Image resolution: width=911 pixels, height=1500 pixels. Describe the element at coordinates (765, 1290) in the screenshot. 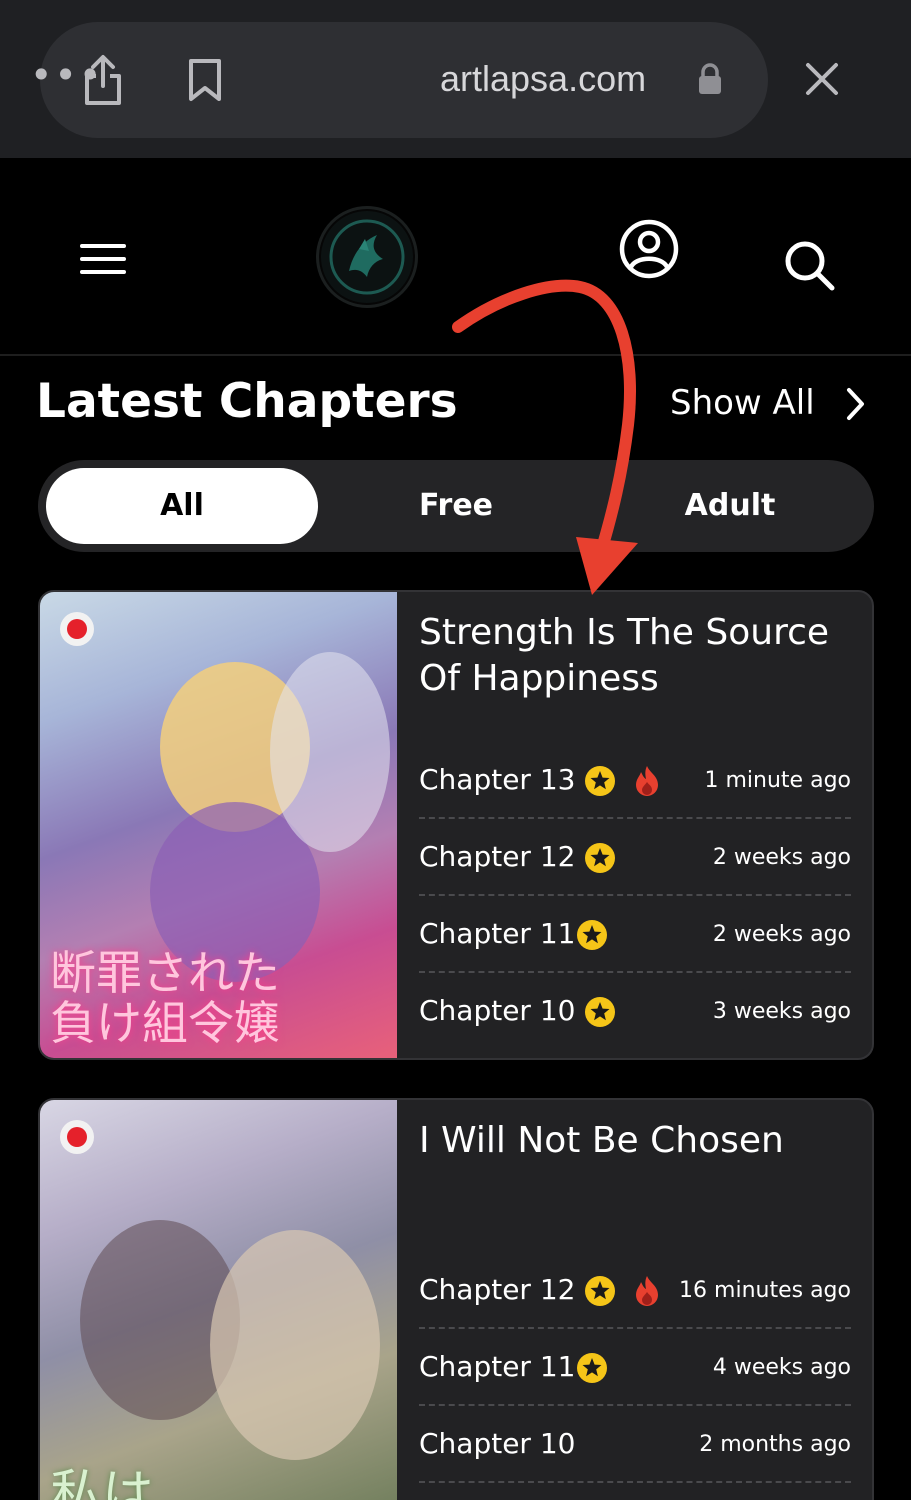

I see `chapter-time: 16 minutes ago` at that location.